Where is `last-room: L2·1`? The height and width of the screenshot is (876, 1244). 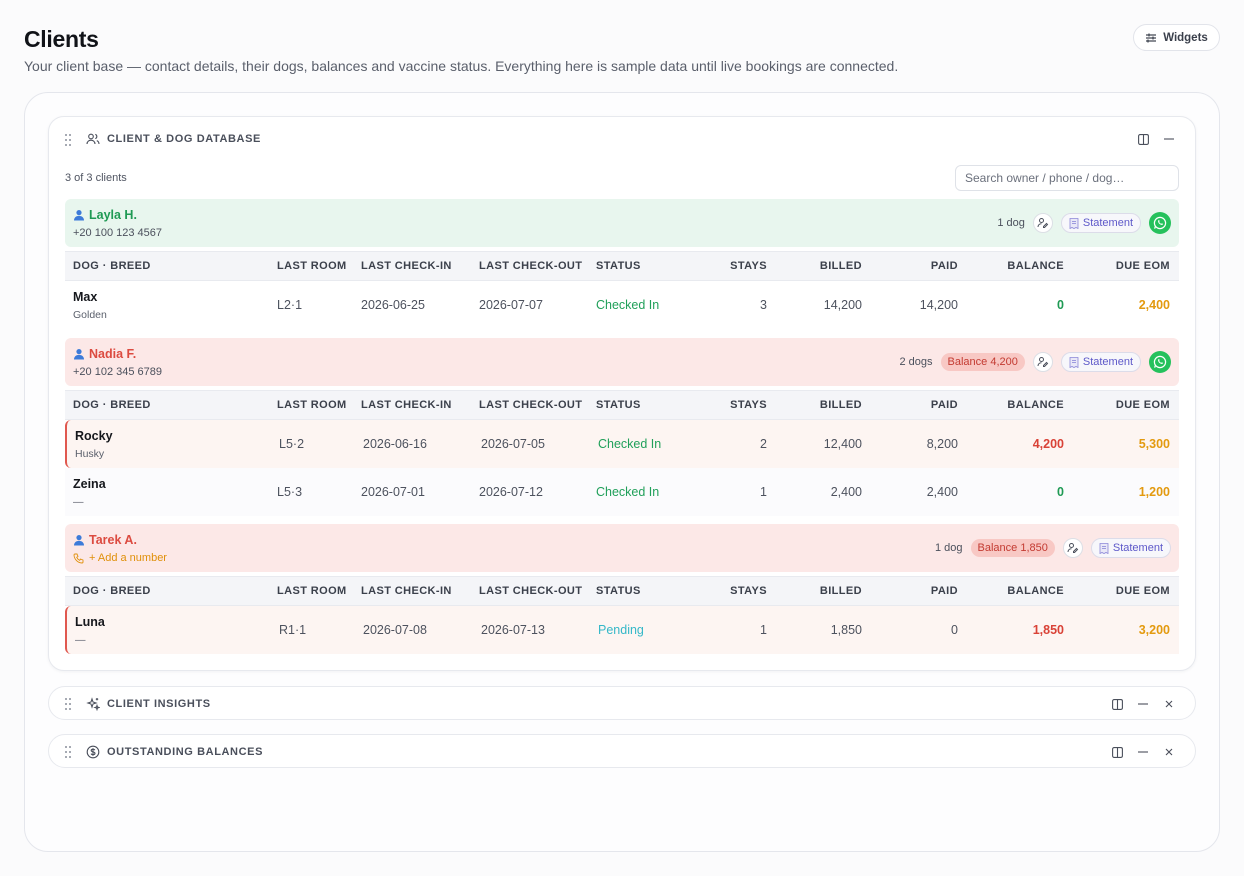
last-room: L2·1 is located at coordinates (290, 305).